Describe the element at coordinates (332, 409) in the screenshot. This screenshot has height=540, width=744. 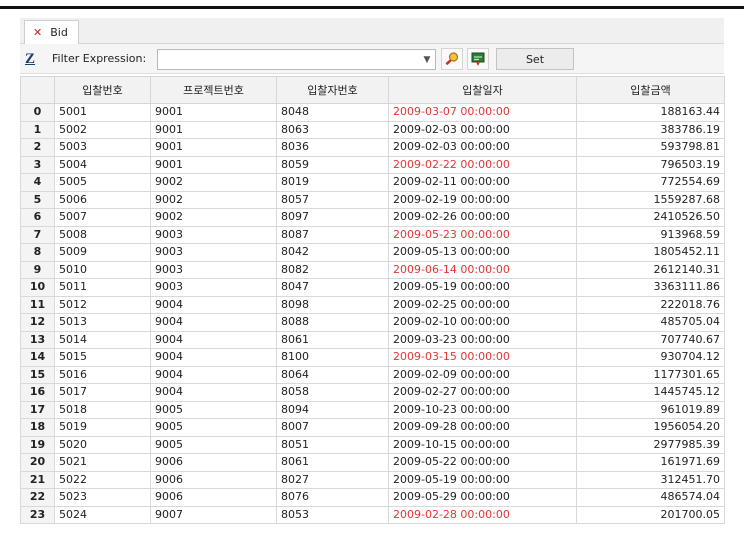
I see `cell-bidder-number: 8094` at that location.